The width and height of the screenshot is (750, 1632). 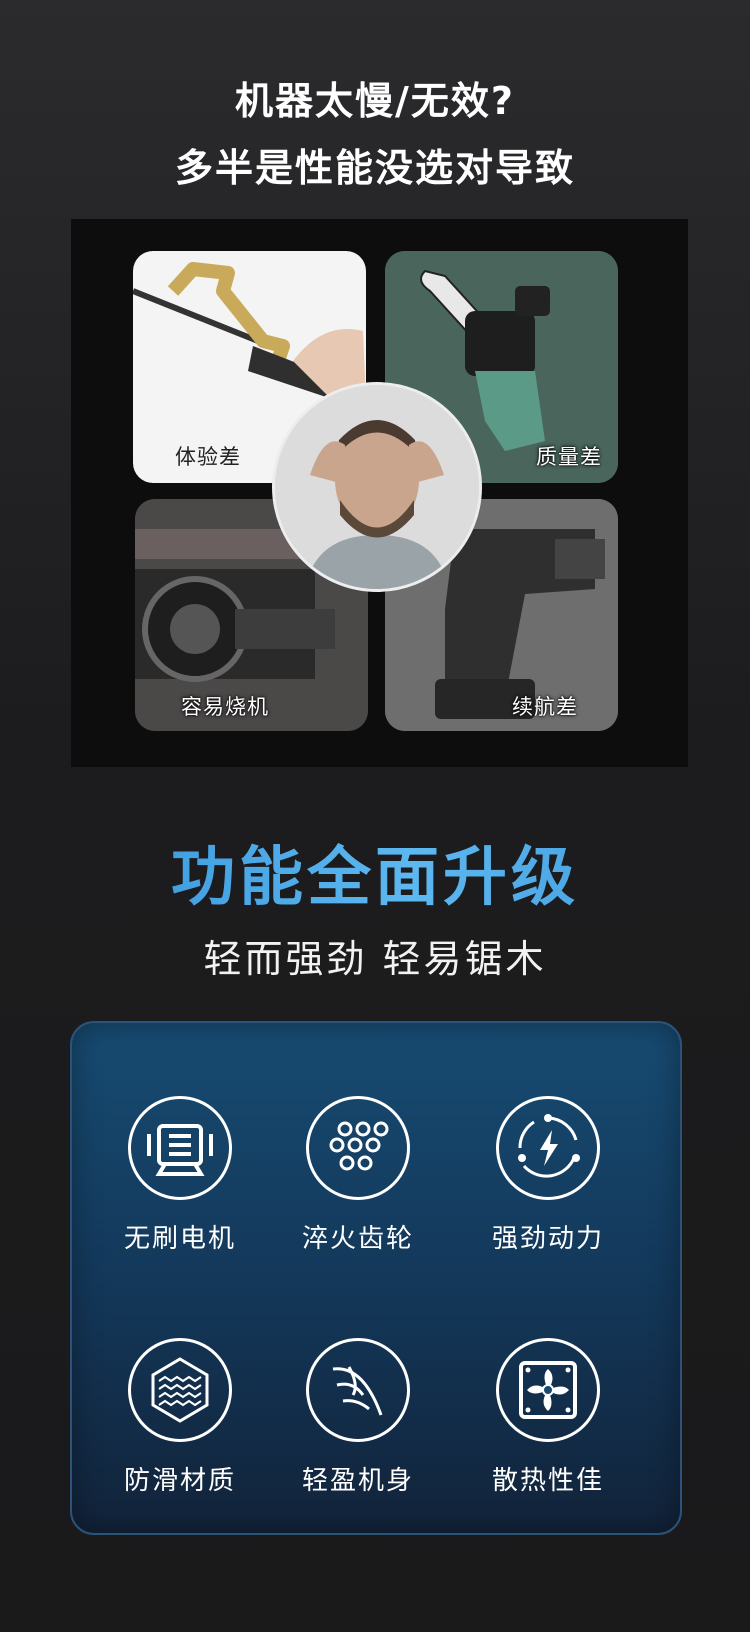 I want to click on feature-brushless-motor: 无刷电机, so click(x=180, y=1175).